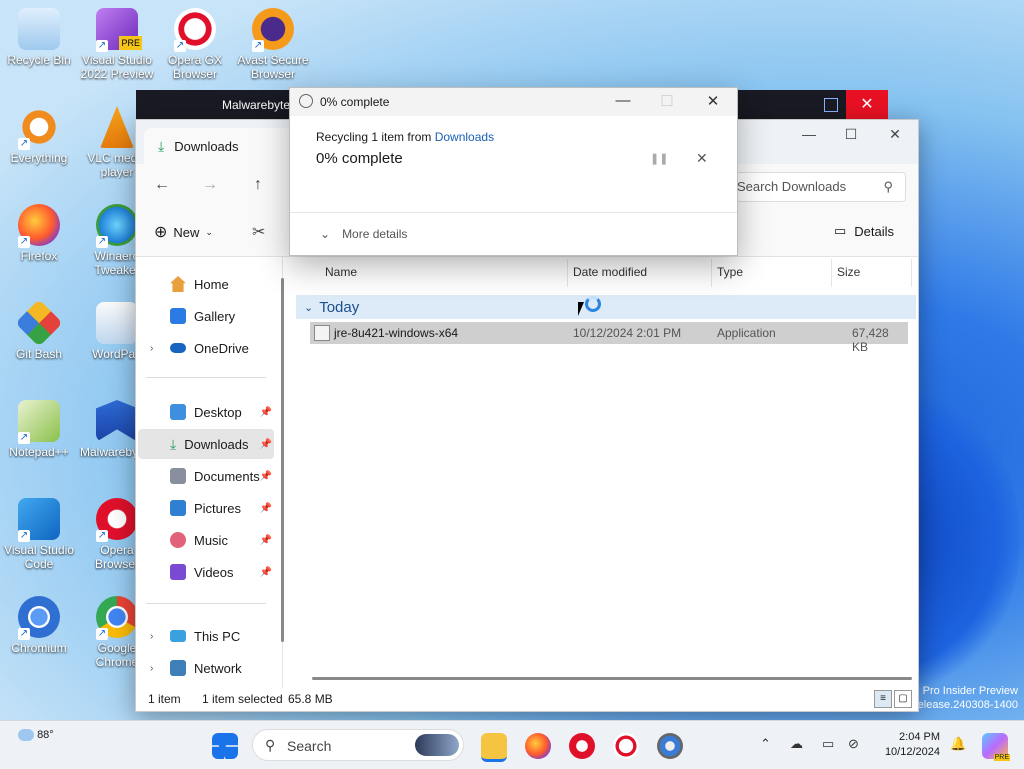 This screenshot has width=1024, height=769. What do you see at coordinates (765, 744) in the screenshot?
I see `chevron-up-icon: ⌃` at bounding box center [765, 744].